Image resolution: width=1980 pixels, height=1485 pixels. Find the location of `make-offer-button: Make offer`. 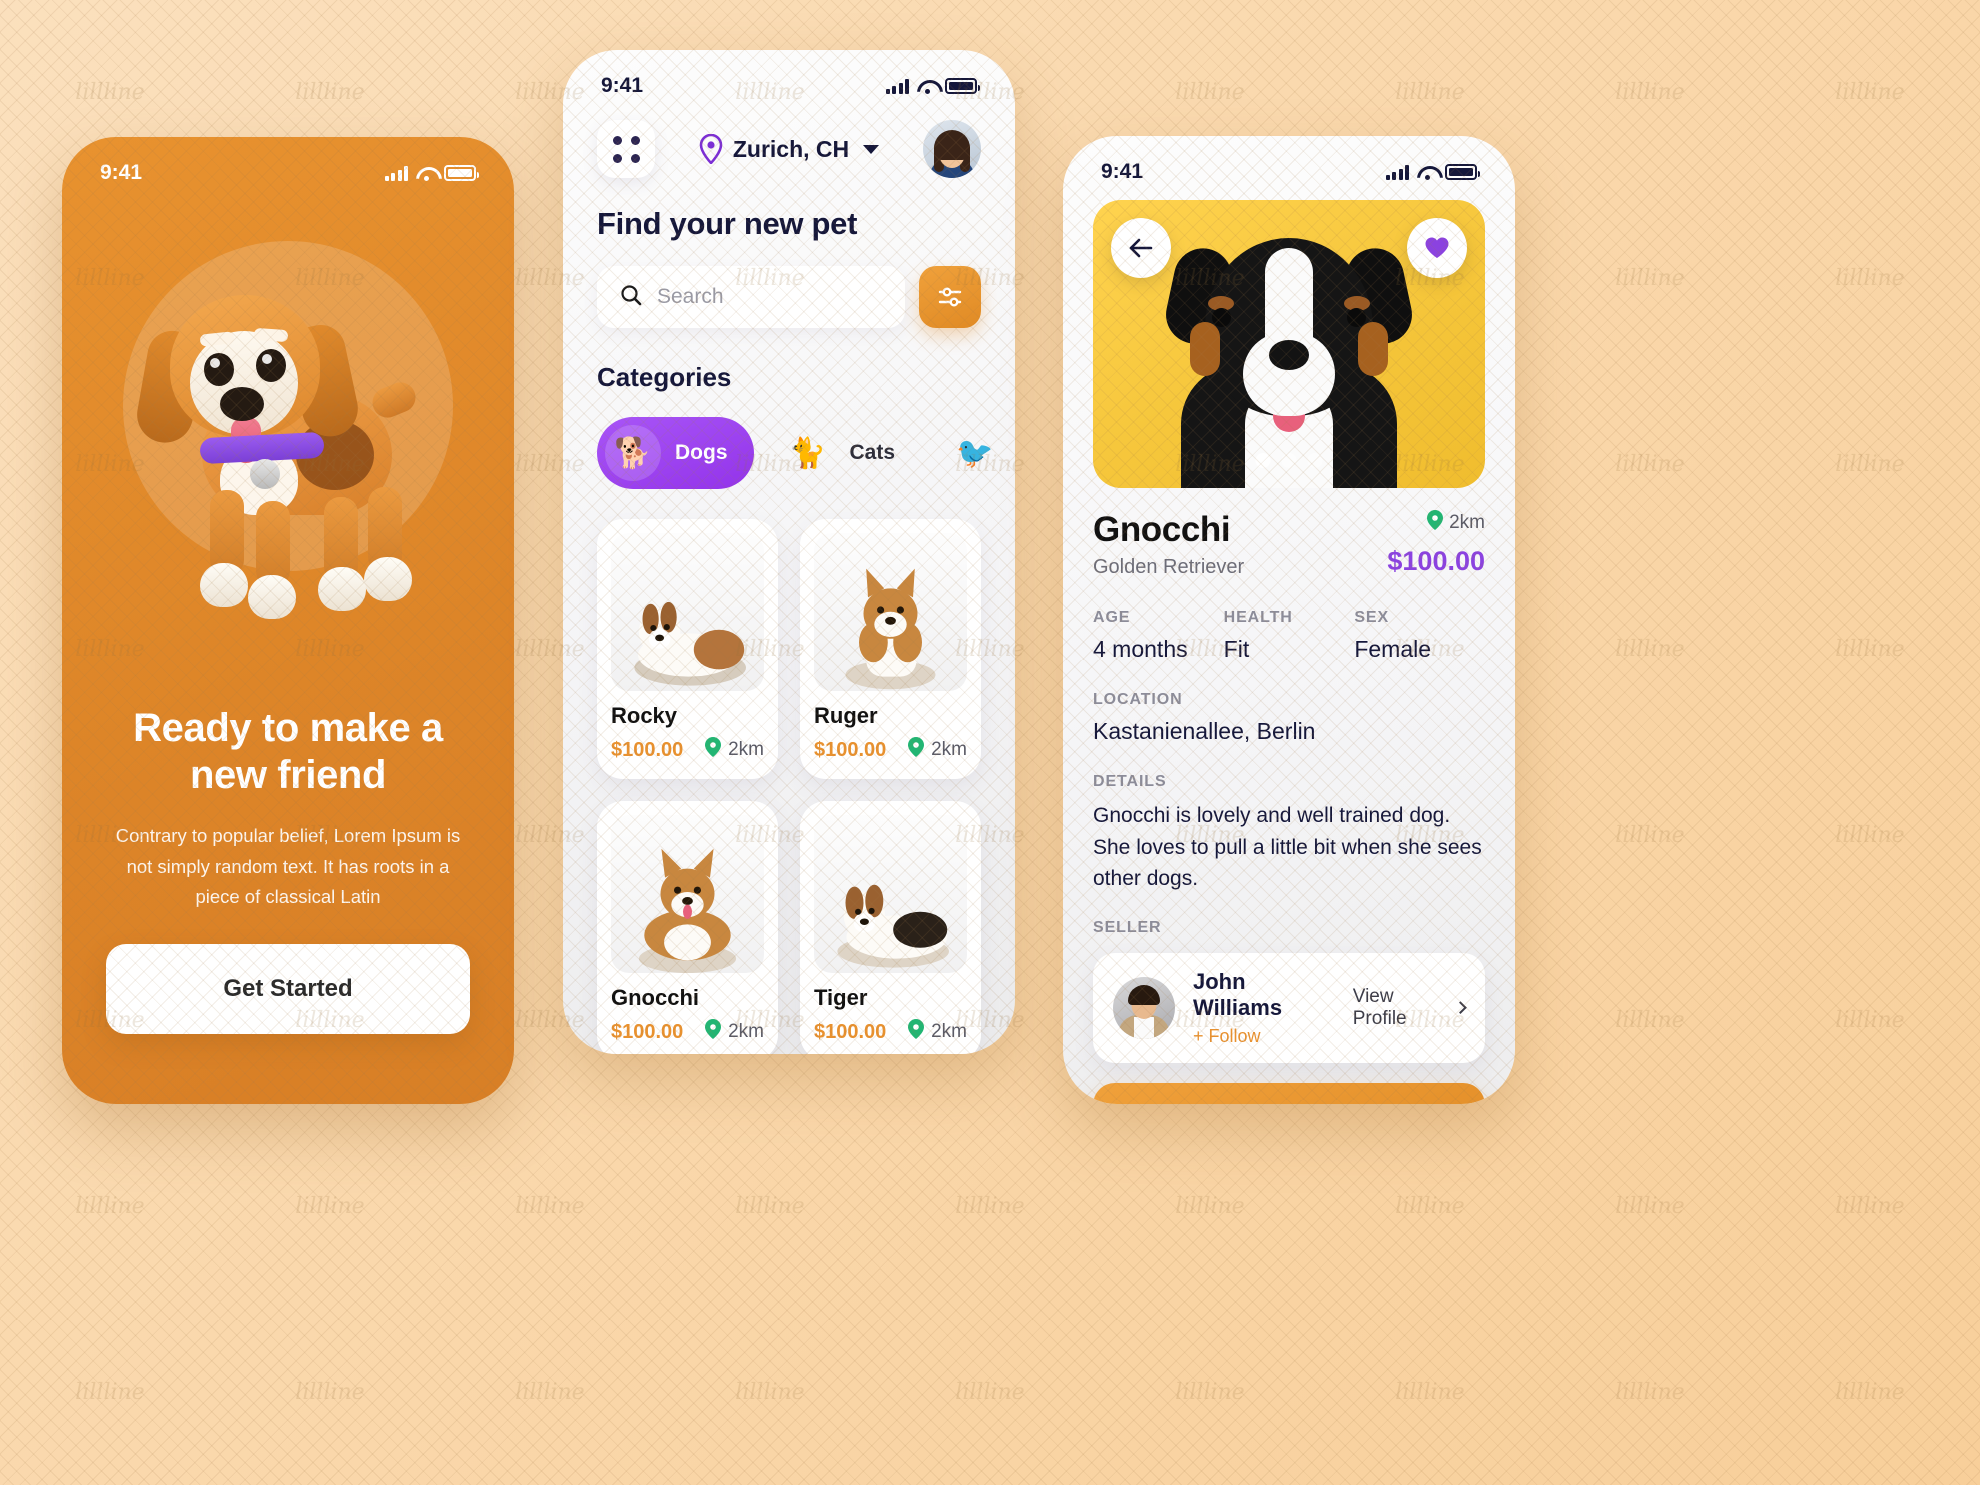

make-offer-button: Make offer is located at coordinates (1289, 1093).